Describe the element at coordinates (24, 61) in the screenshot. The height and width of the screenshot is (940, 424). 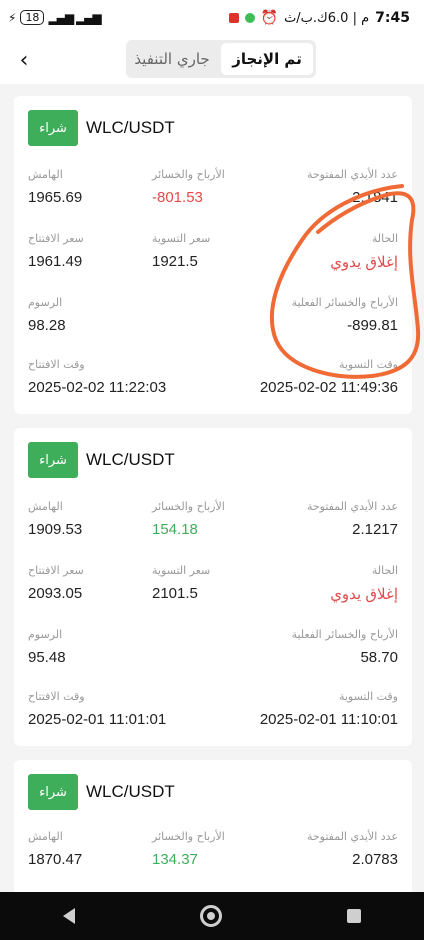
I see `chevron-left-icon: ‹` at that location.